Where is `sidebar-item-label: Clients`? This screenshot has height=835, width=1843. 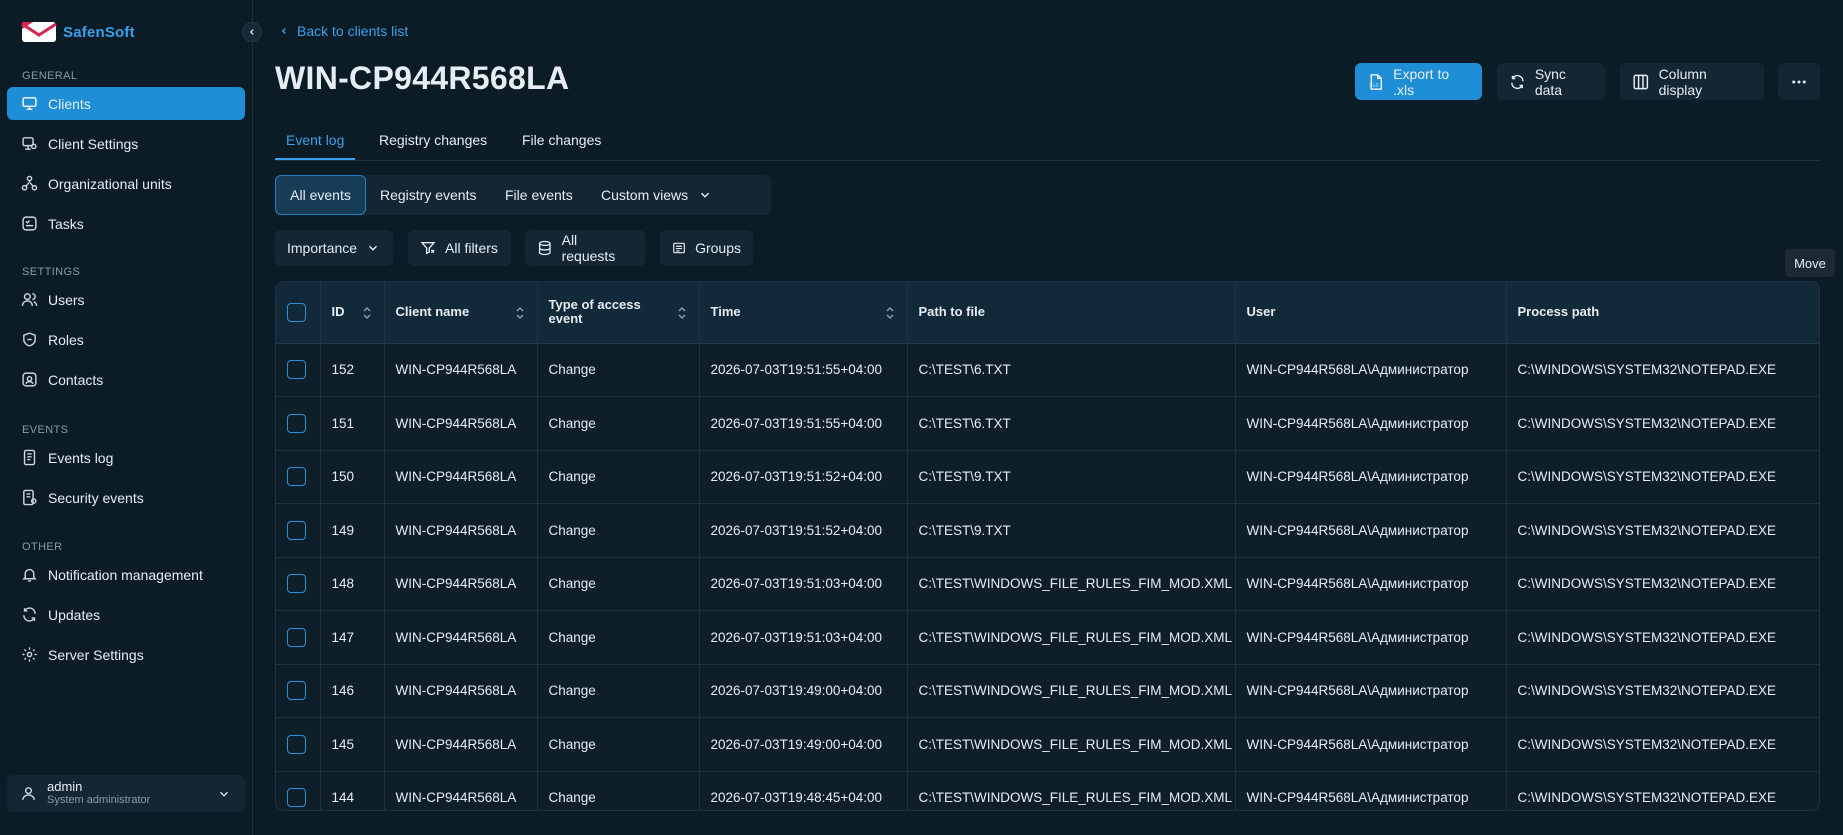
sidebar-item-label: Clients is located at coordinates (69, 103).